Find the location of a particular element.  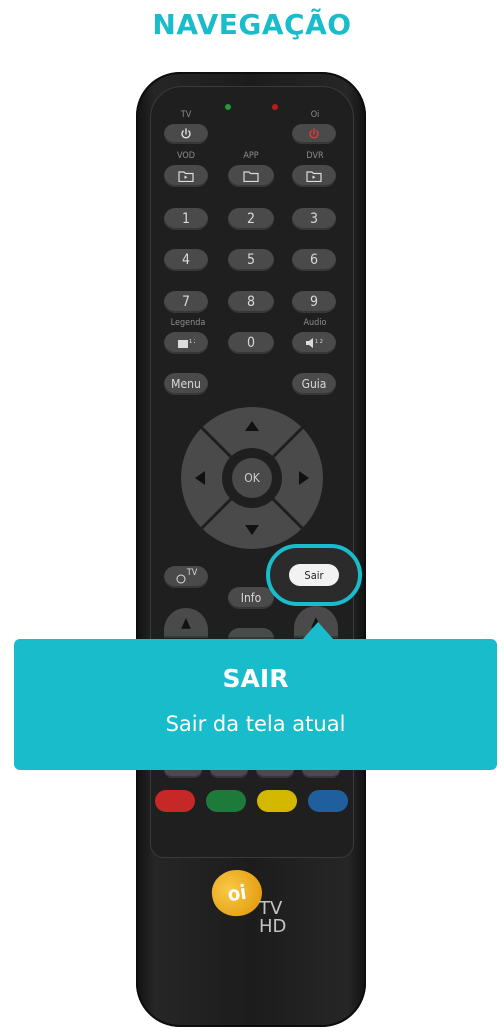

guia-button: Guia is located at coordinates (314, 384).